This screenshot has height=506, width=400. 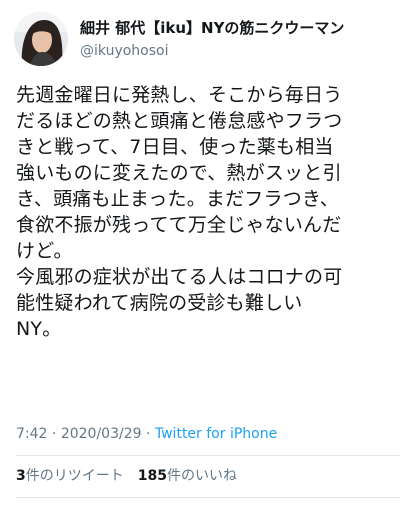 What do you see at coordinates (179, 277) in the screenshot?
I see `tweet-text-line: 今風邪の症状が出てる人はコロナの可` at bounding box center [179, 277].